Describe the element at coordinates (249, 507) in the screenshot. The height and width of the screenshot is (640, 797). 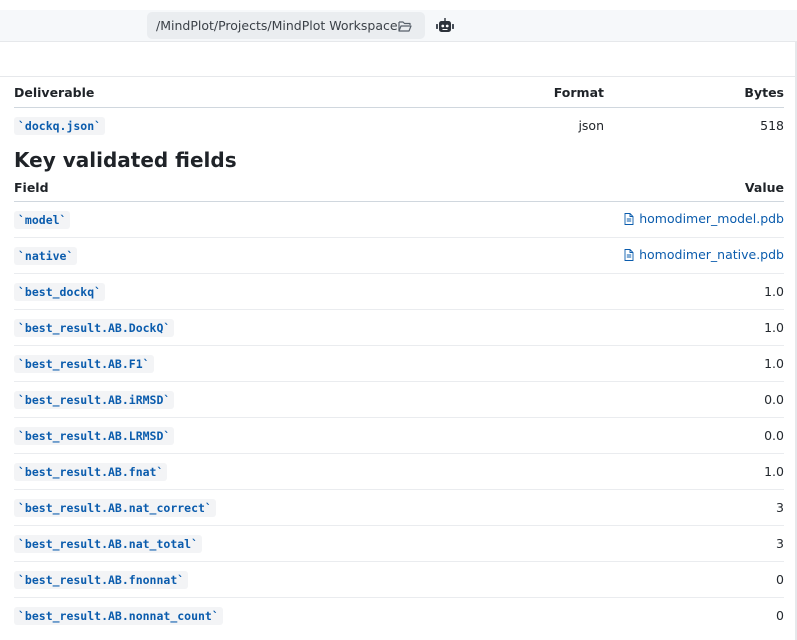
I see `field-cell: `best_result.AB.nat_correct`` at that location.